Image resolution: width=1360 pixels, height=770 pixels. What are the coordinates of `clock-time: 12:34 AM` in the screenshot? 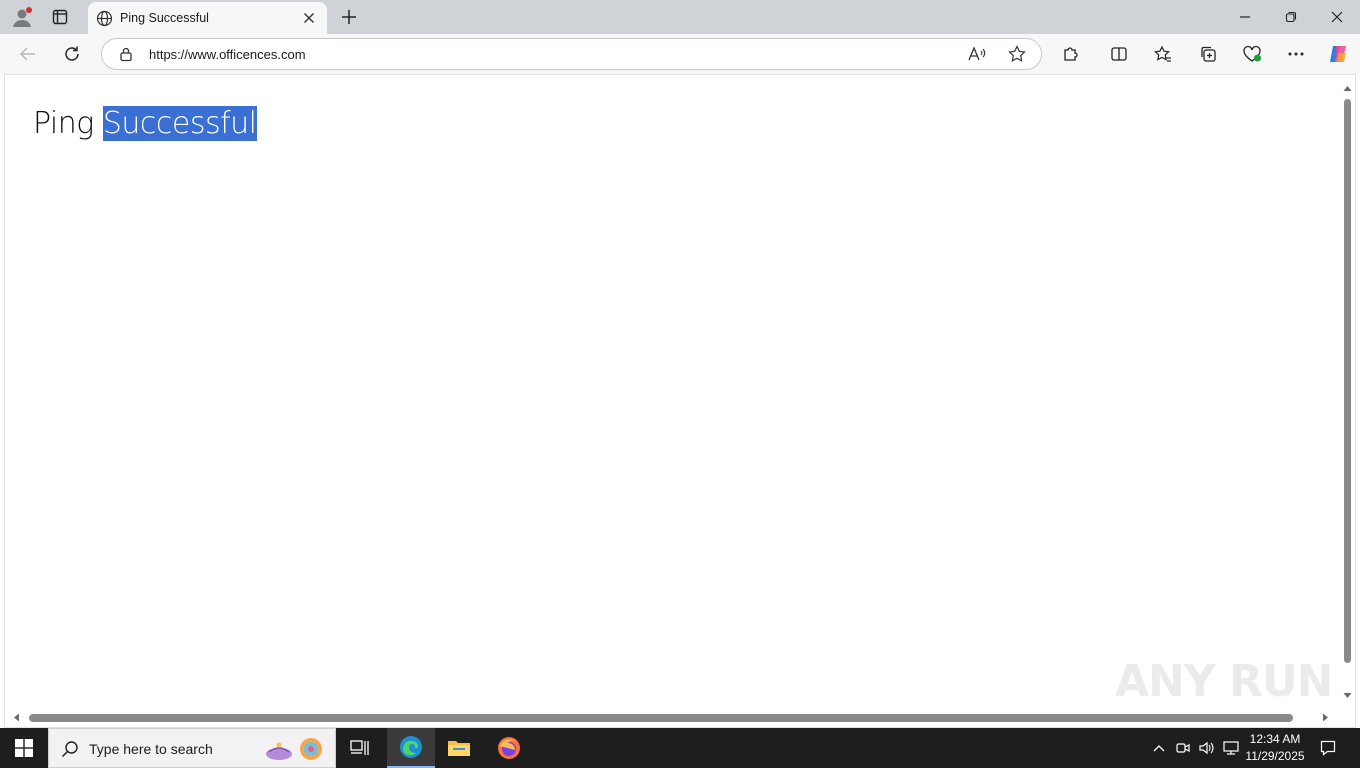 It's located at (1275, 739).